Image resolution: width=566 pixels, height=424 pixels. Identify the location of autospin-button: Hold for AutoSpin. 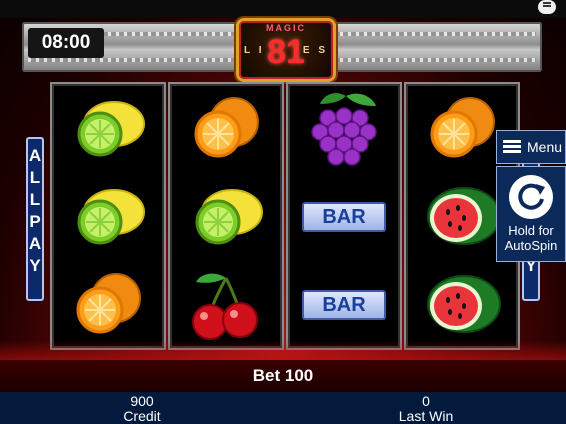
(531, 214).